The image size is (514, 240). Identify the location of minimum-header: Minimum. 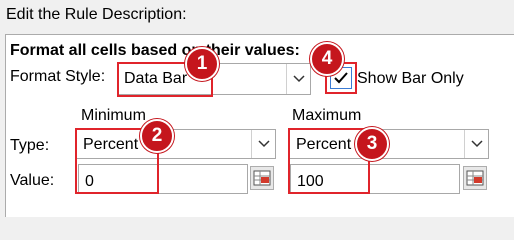
(113, 115).